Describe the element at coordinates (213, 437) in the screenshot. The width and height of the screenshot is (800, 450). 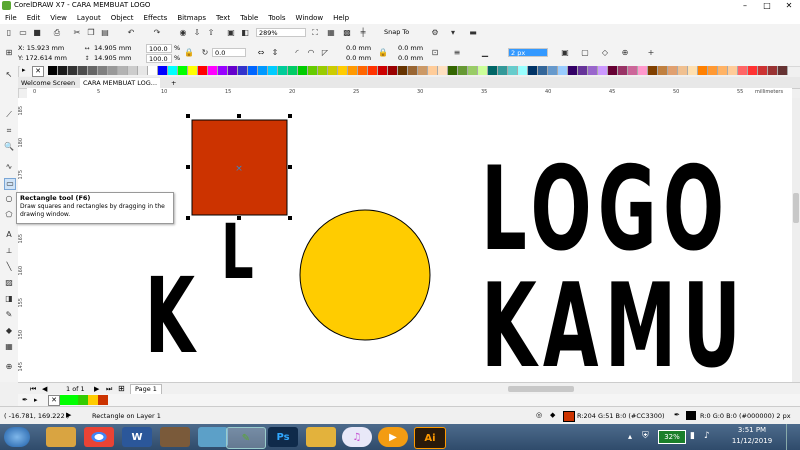
I see `taskbar-app-blue` at that location.